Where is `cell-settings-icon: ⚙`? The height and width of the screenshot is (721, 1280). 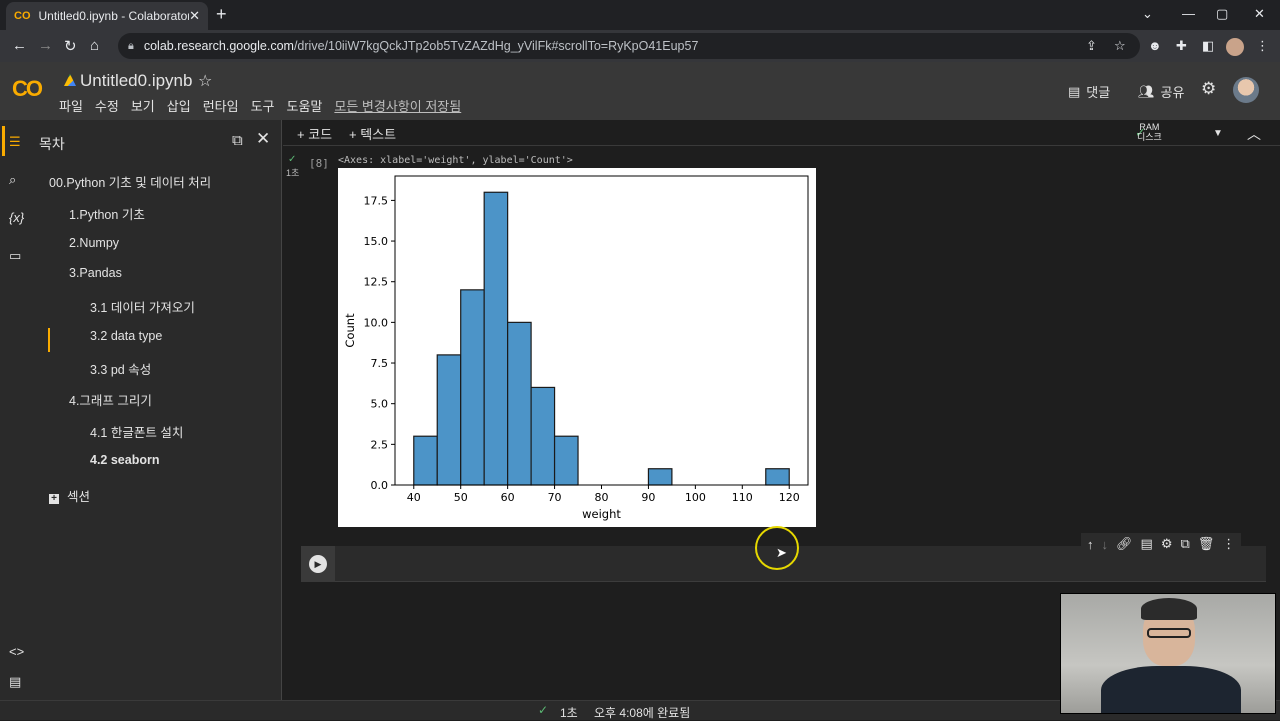
cell-settings-icon: ⚙ is located at coordinates (1167, 544).